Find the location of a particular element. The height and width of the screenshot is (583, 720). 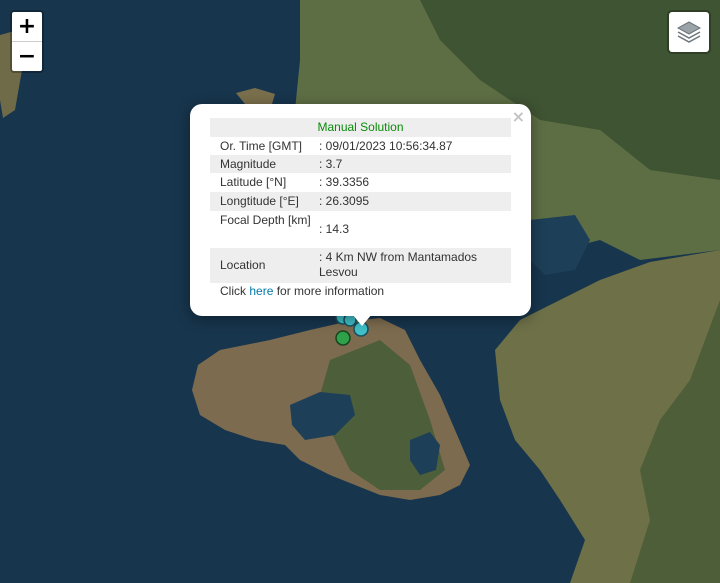

footer-text-after: for more information is located at coordinates (329, 291).